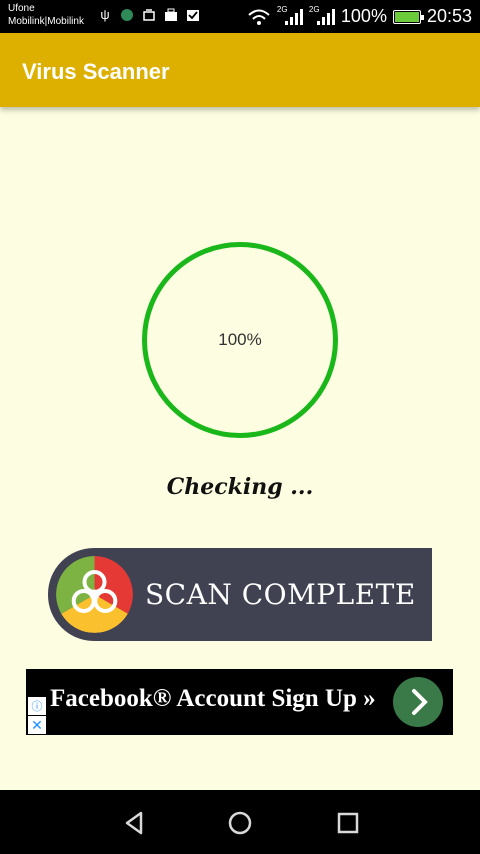 The height and width of the screenshot is (854, 480). I want to click on ad-info-icon: ⓘ, so click(37, 706).